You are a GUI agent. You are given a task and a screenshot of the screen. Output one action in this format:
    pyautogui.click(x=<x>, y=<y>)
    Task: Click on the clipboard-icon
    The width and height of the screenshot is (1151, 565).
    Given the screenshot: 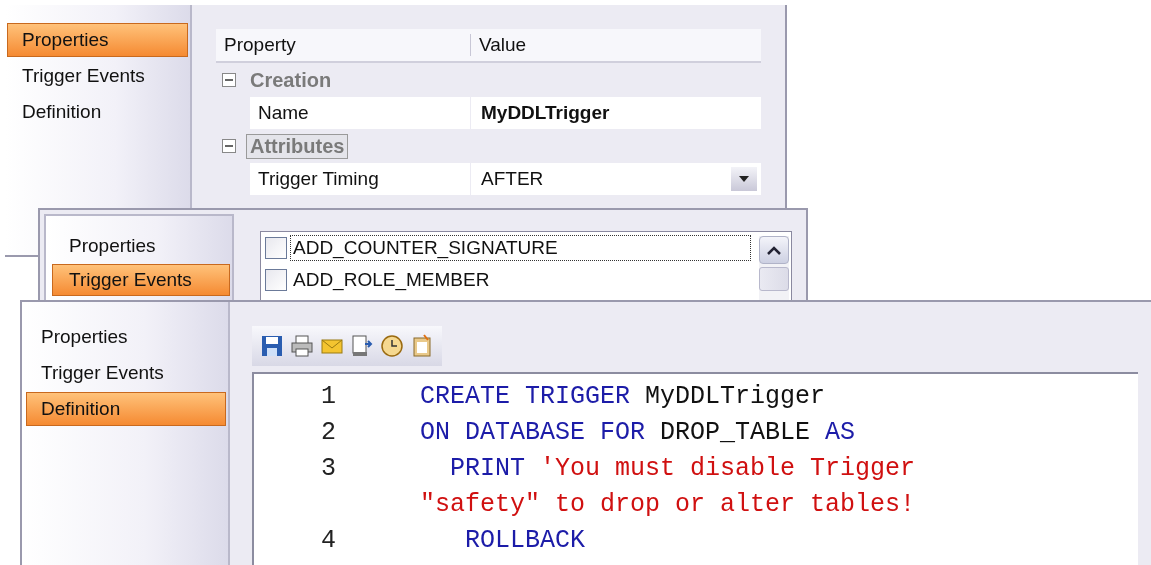 What is the action you would take?
    pyautogui.click(x=422, y=346)
    